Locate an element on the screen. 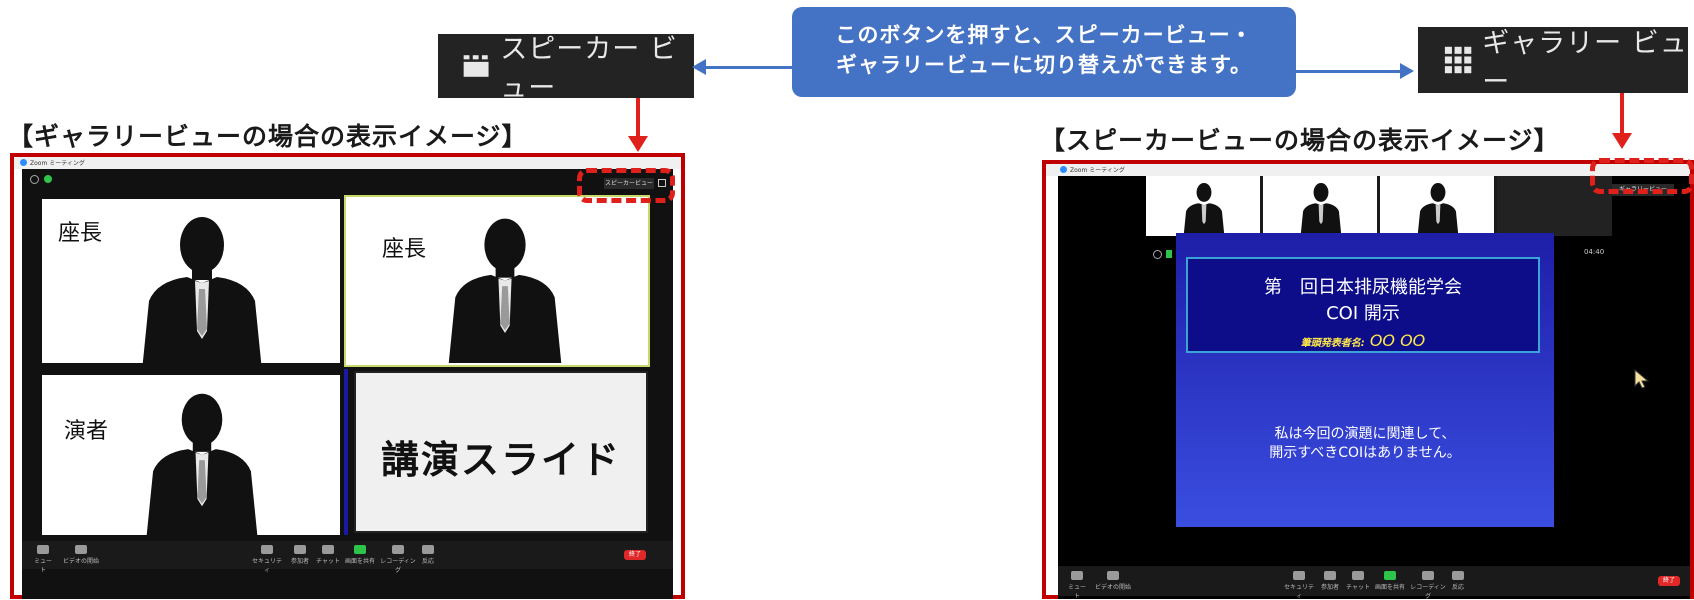 The height and width of the screenshot is (600, 1694). speaker-view-label: スピーカー ビュー is located at coordinates (589, 69).